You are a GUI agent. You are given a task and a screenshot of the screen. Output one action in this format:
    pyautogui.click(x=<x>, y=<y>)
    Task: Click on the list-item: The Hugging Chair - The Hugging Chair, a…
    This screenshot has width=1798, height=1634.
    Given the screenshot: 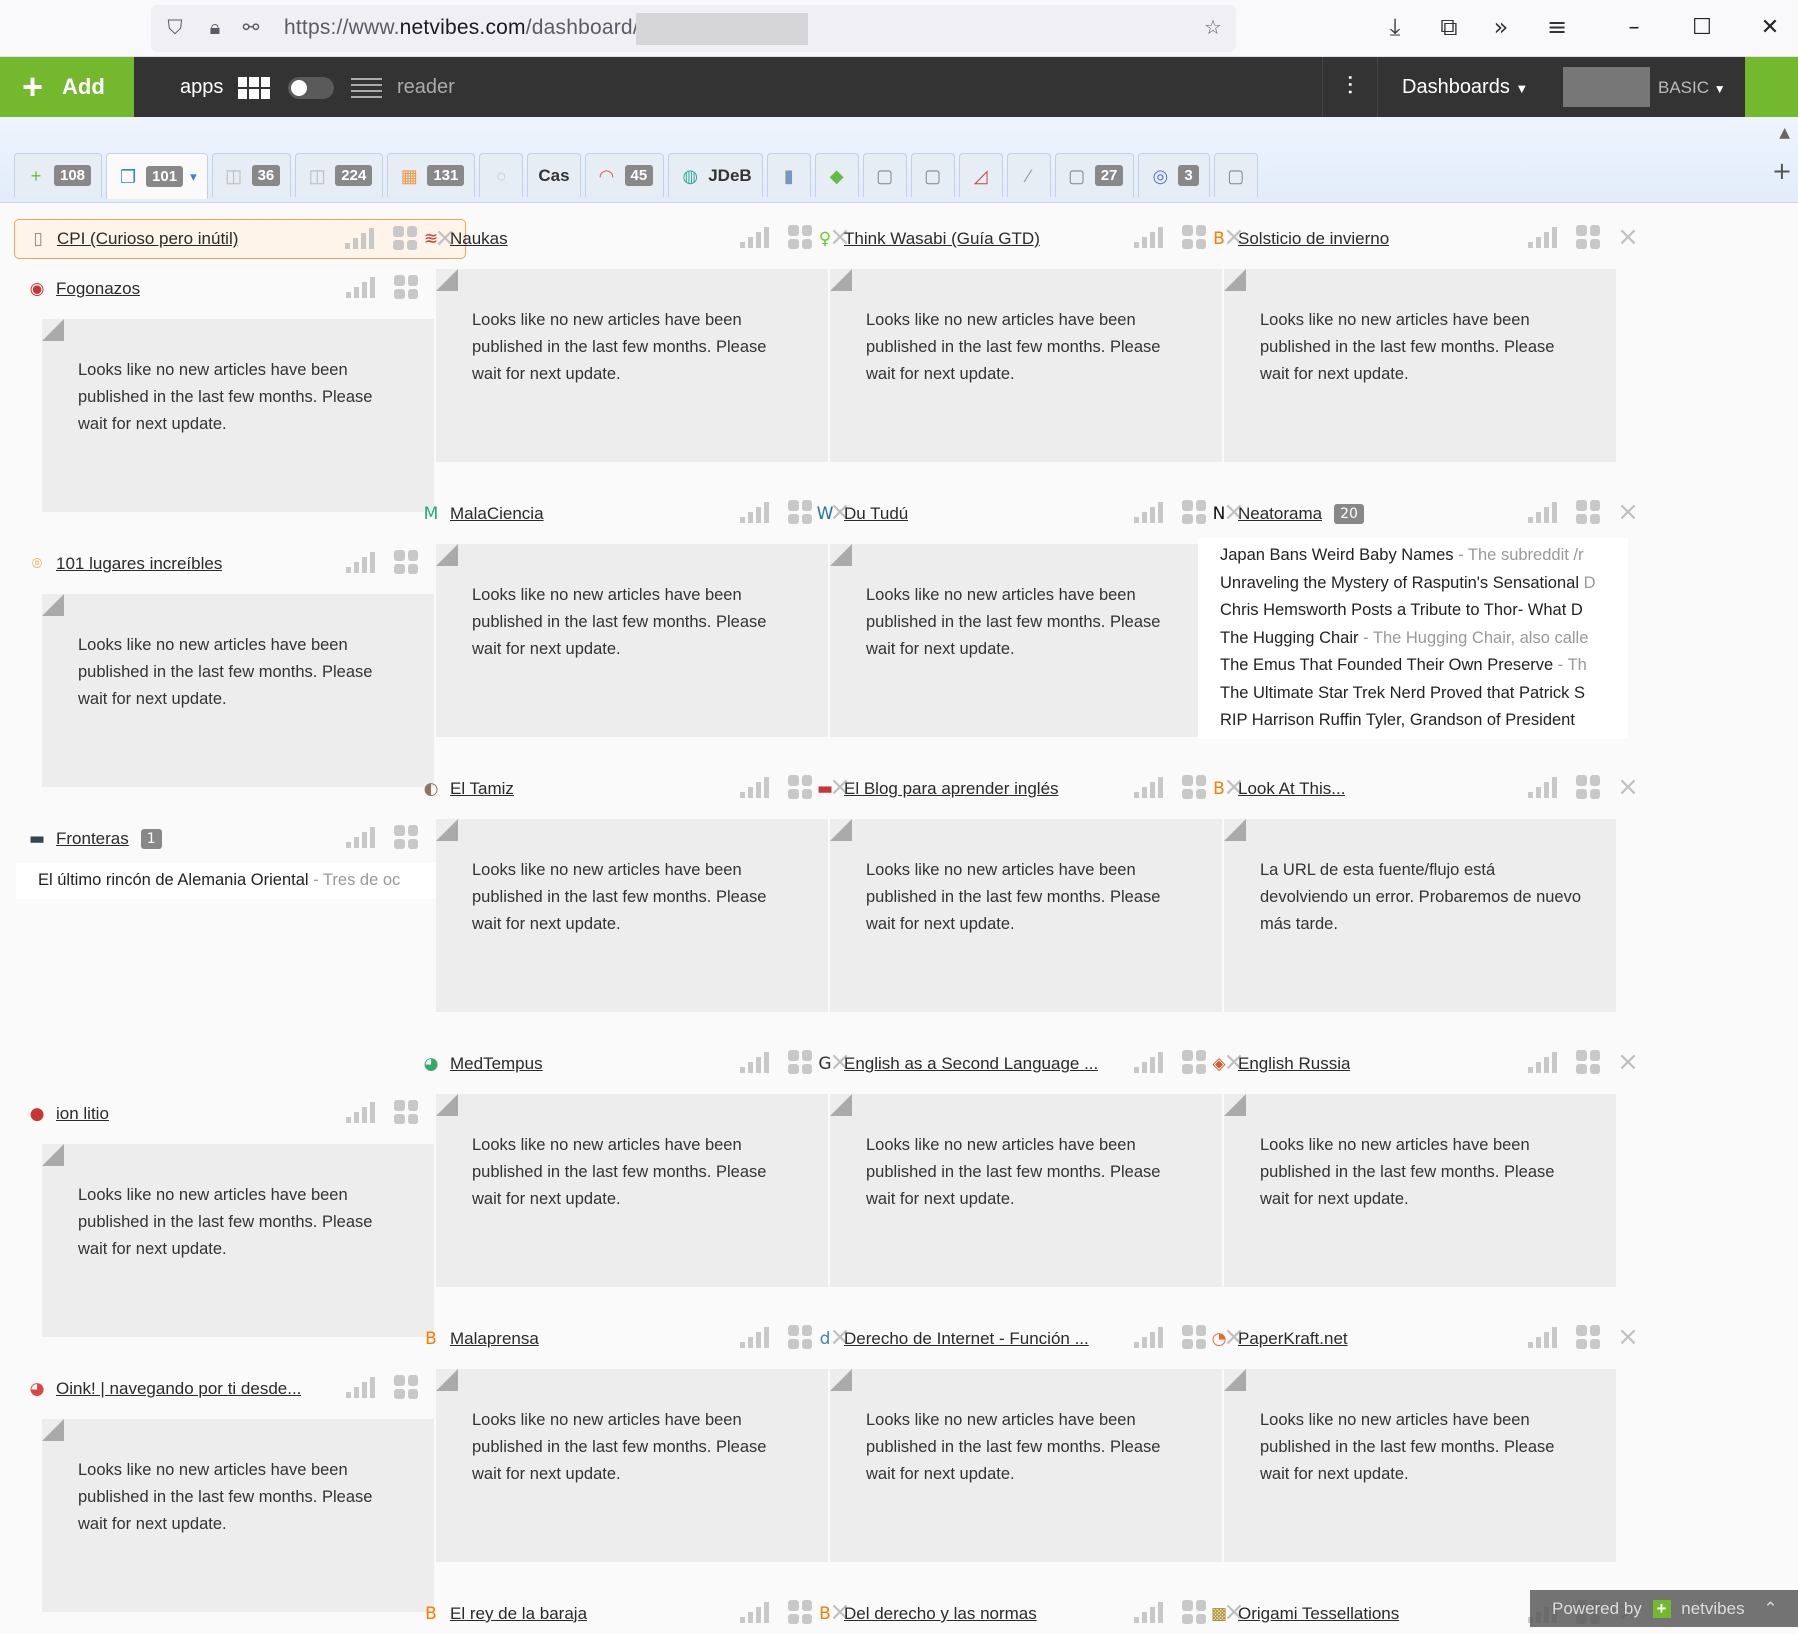 What is the action you would take?
    pyautogui.click(x=1413, y=639)
    